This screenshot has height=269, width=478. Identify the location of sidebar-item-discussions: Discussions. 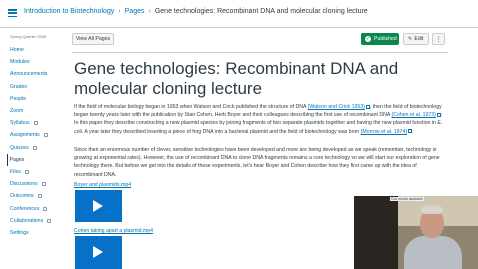
(30, 184).